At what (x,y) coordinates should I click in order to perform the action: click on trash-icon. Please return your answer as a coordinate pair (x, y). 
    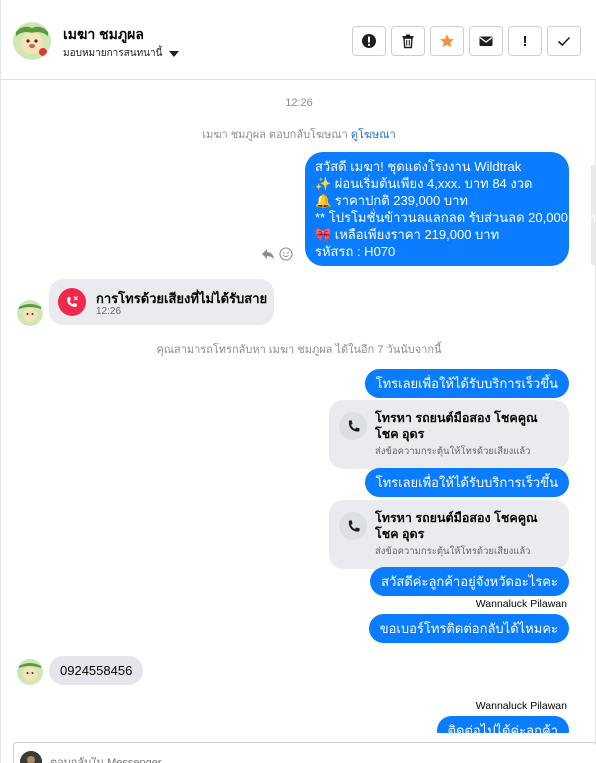
    Looking at the image, I should click on (408, 41).